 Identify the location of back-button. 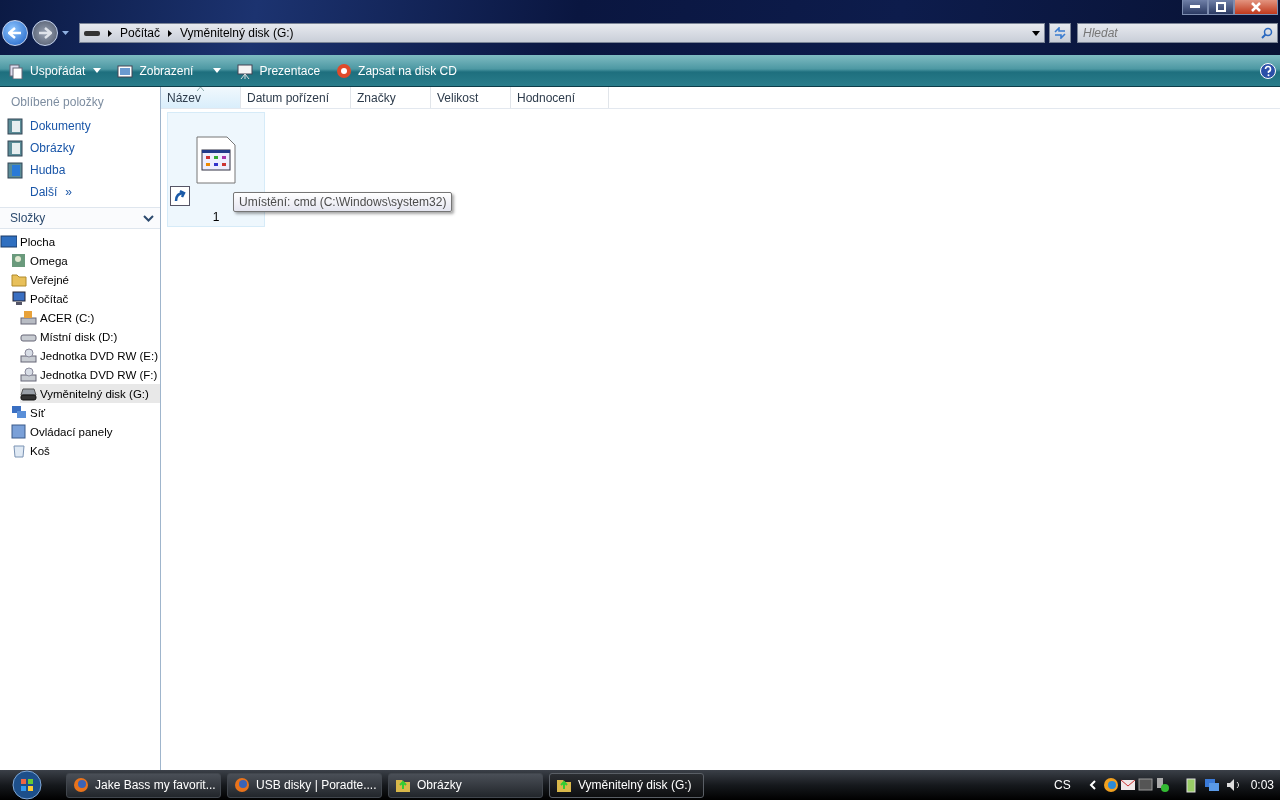
(15, 33).